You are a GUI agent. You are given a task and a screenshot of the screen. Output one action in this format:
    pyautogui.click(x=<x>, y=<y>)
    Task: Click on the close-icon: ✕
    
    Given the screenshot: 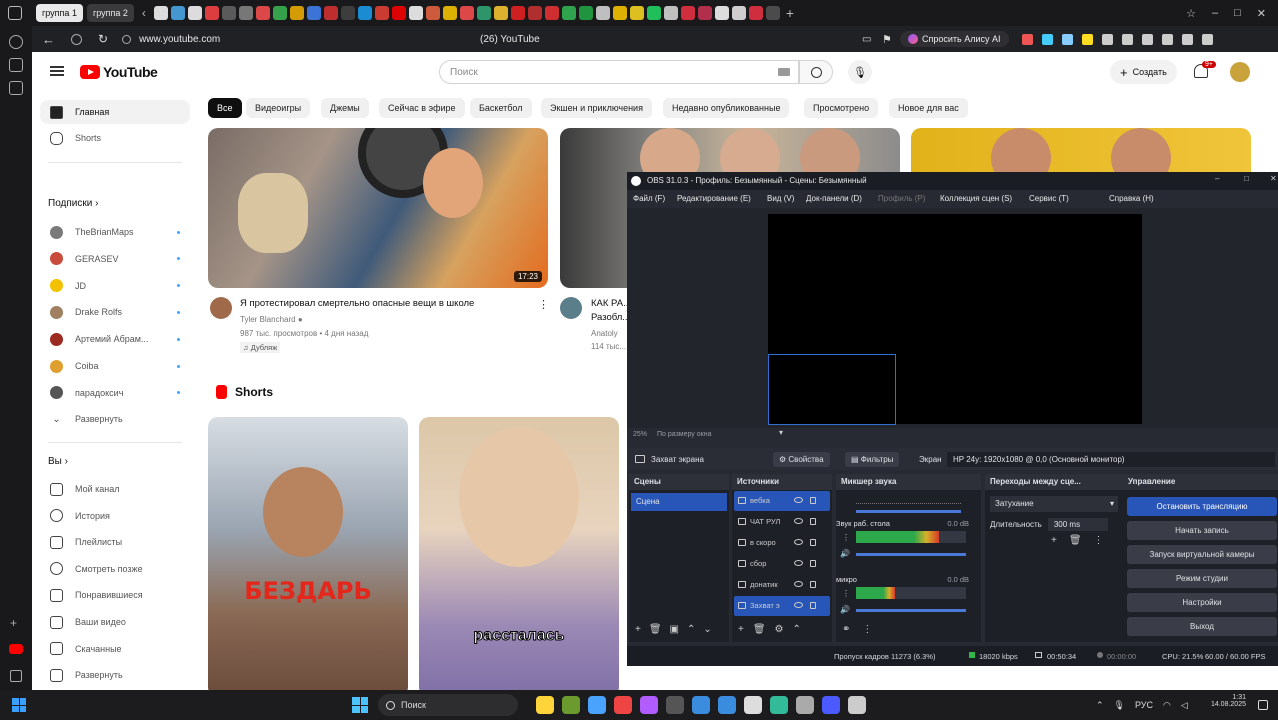 What is the action you would take?
    pyautogui.click(x=1261, y=13)
    